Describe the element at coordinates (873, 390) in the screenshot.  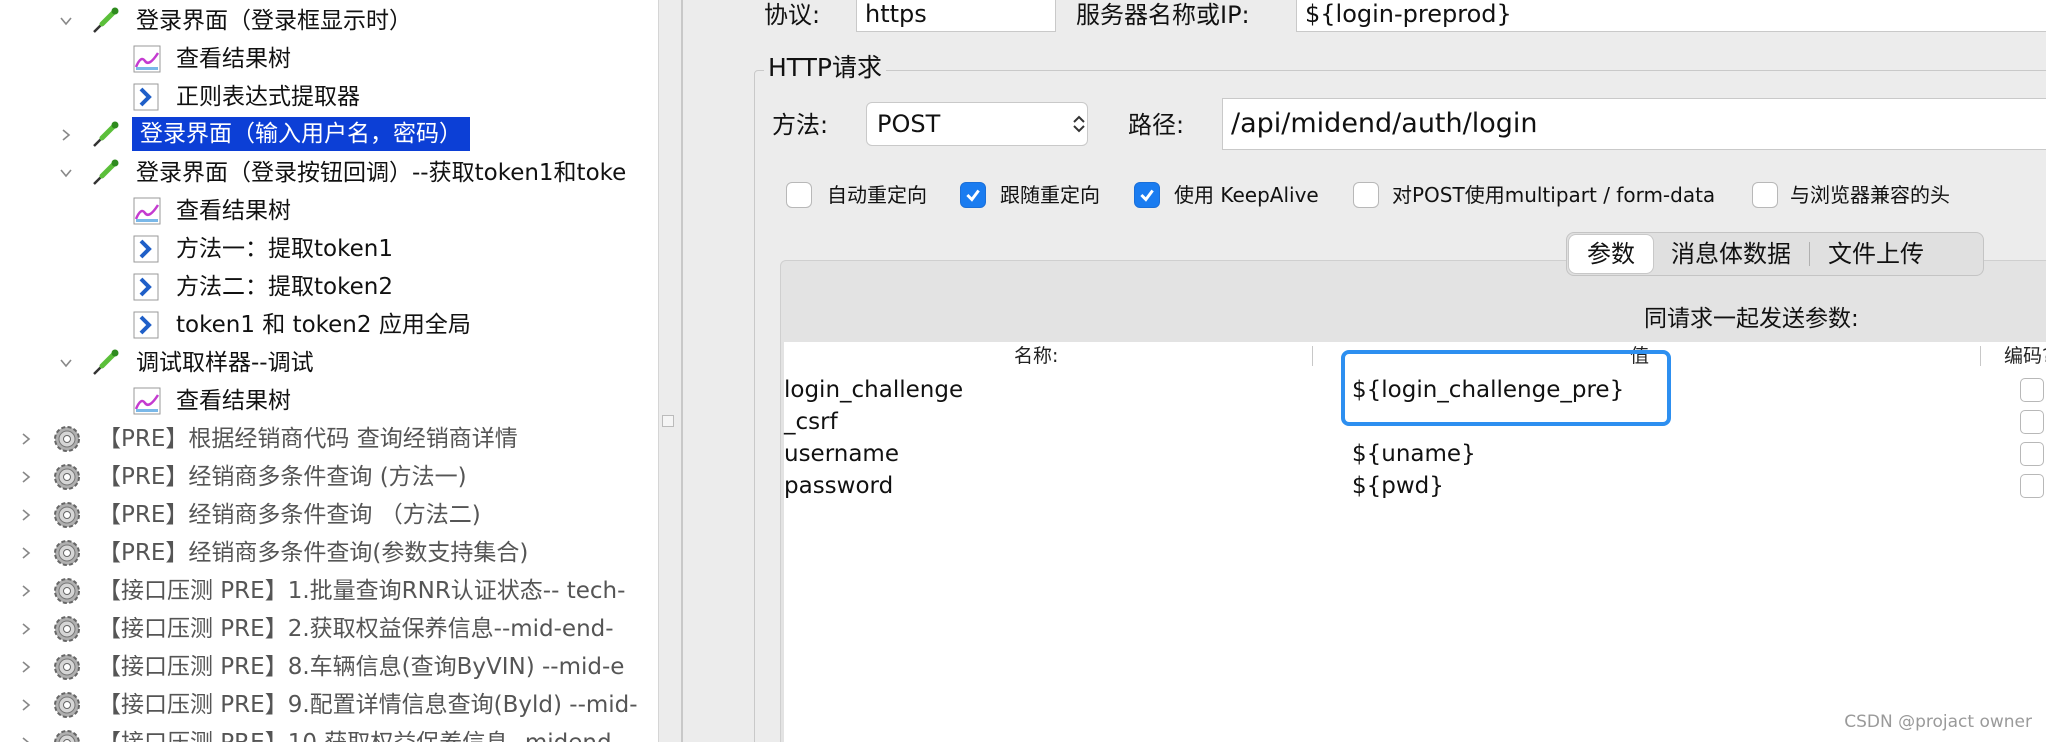
I see `param-name-cell: login_challenge` at that location.